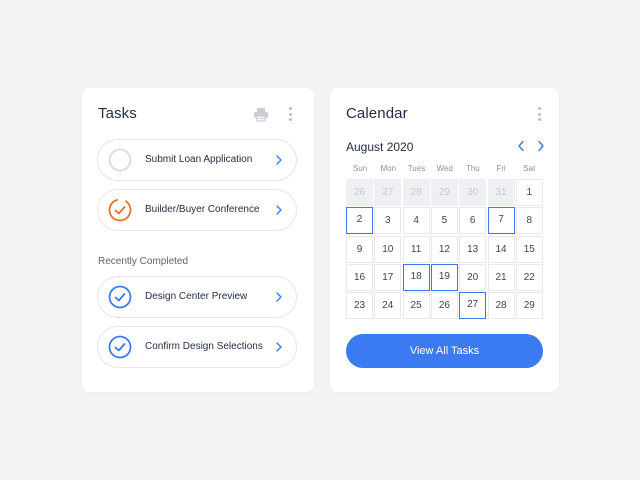  I want to click on calendar-day: 17, so click(388, 277).